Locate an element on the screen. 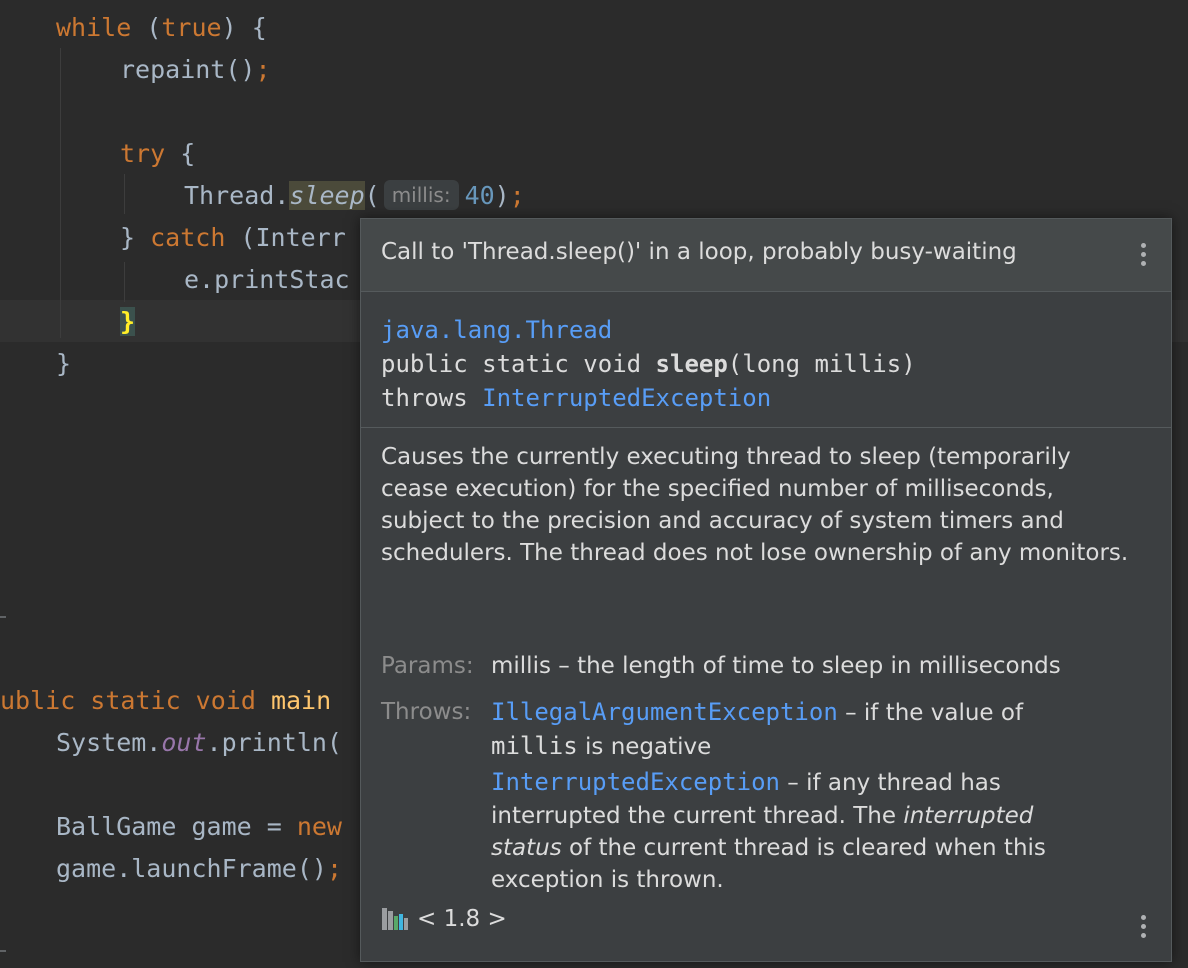 The width and height of the screenshot is (1188, 968). library-icon is located at coordinates (395, 919).